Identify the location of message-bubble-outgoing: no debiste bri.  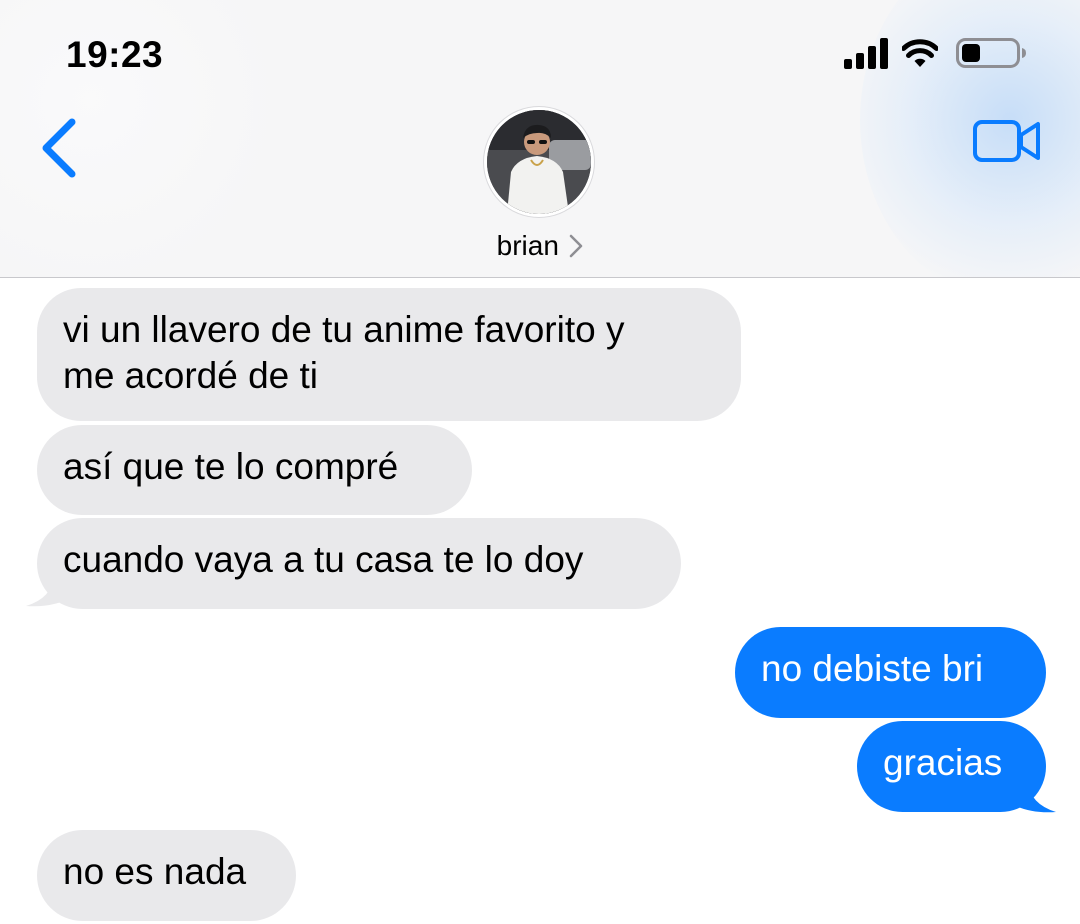
(890, 672).